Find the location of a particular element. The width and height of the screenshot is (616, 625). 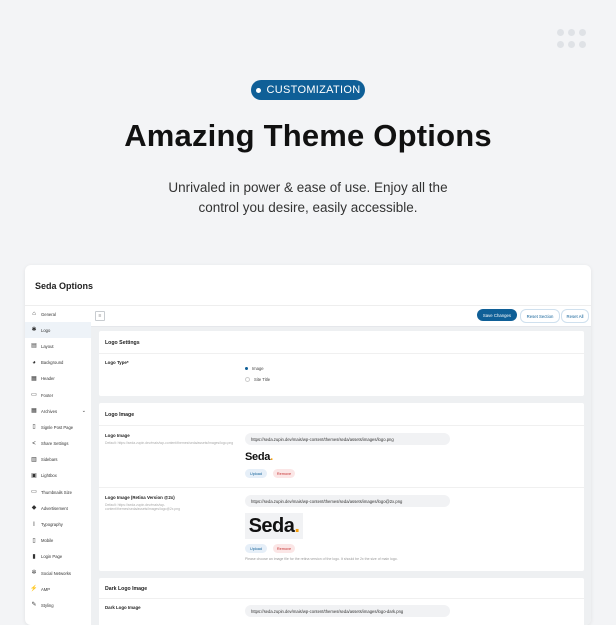

sidebar-item-background: ◕ Background is located at coordinates (58, 363).